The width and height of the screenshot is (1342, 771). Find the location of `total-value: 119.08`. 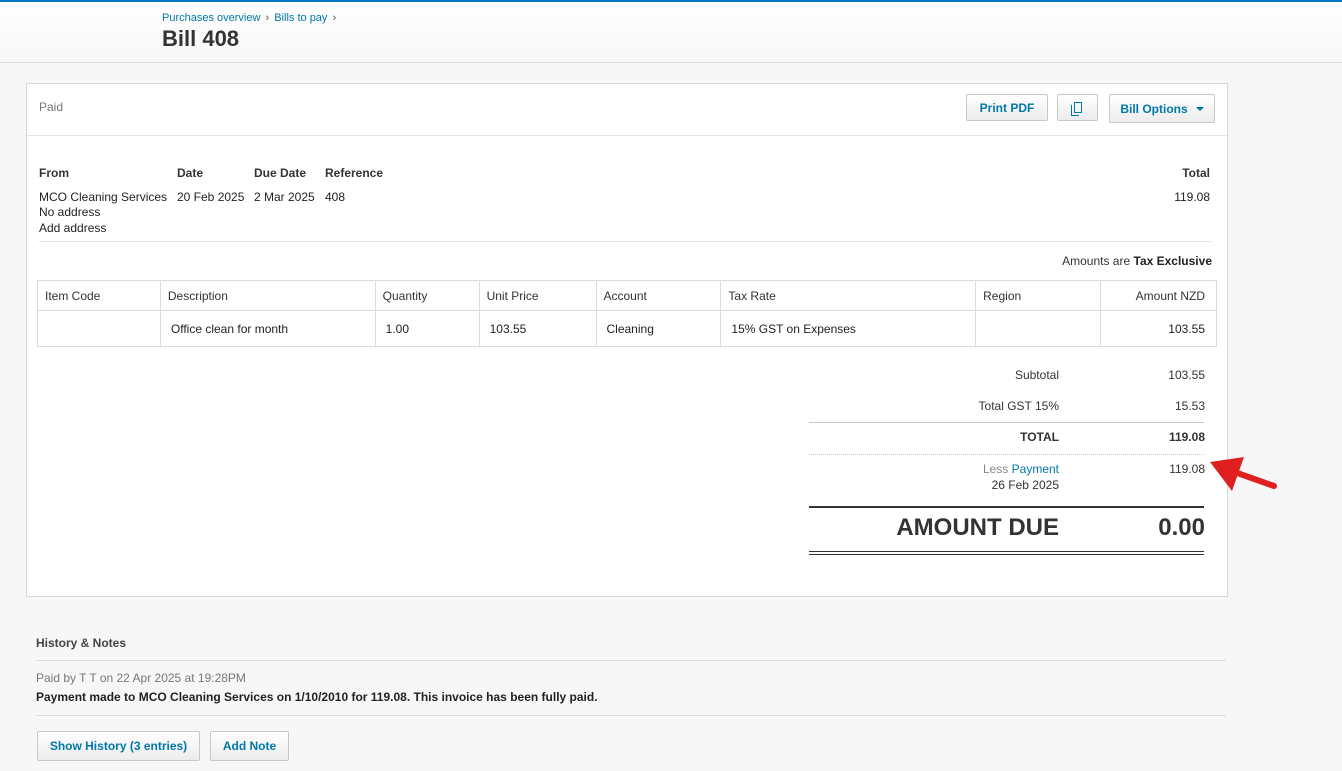

total-value: 119.08 is located at coordinates (1192, 197).